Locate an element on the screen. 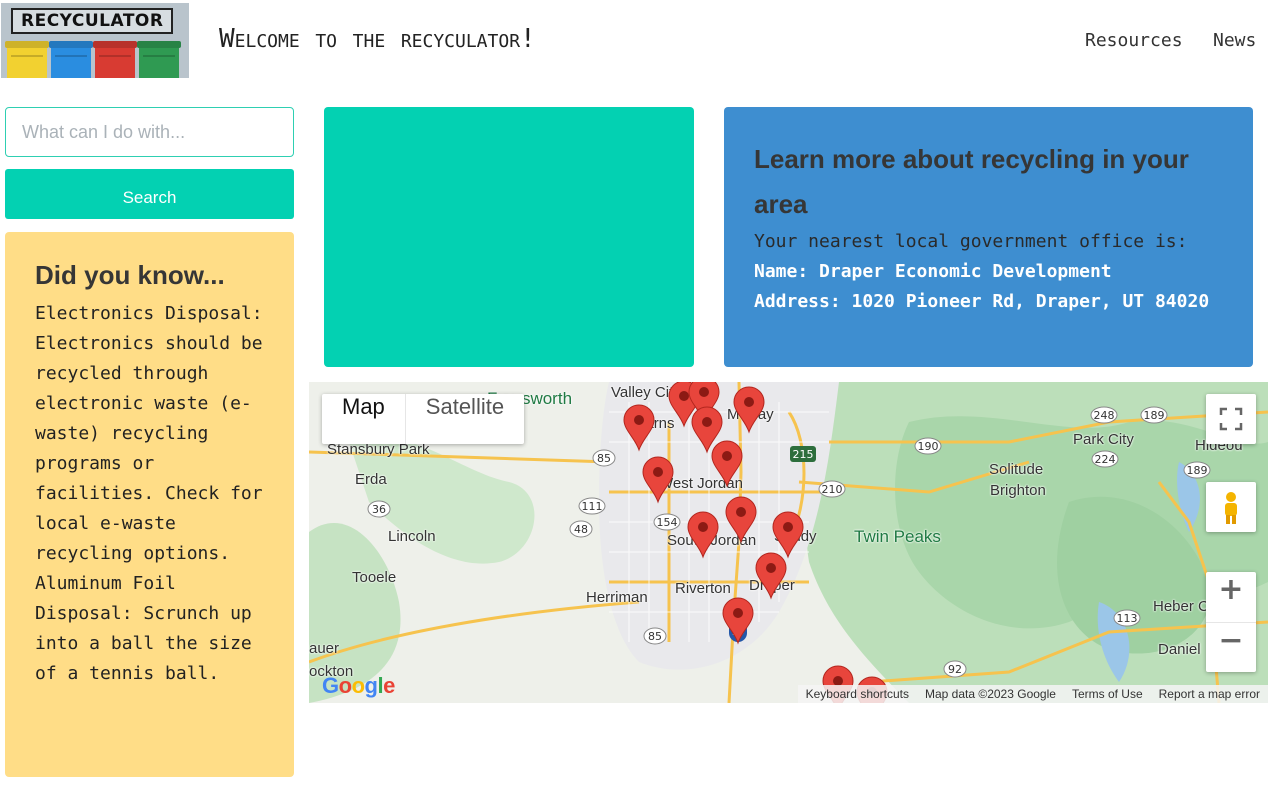  fullscreen-icon is located at coordinates (1231, 419).